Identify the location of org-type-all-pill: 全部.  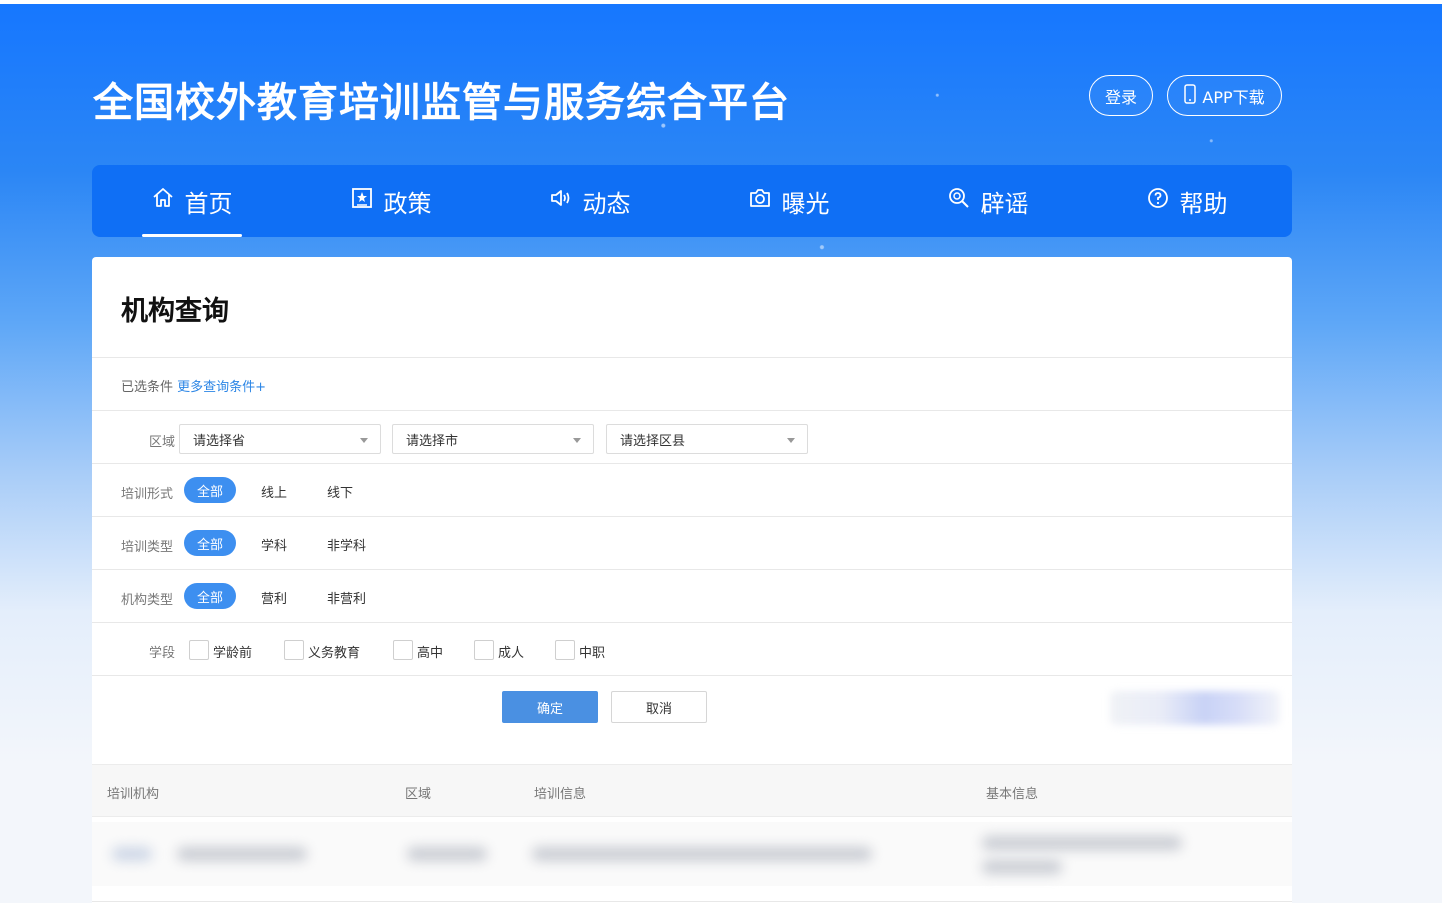
(210, 596).